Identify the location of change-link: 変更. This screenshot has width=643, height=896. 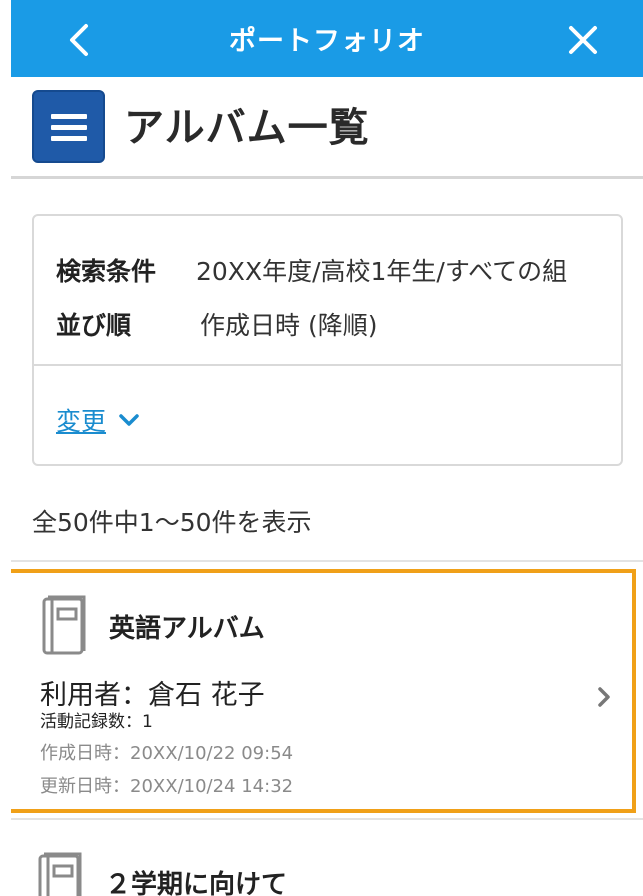
(98, 420).